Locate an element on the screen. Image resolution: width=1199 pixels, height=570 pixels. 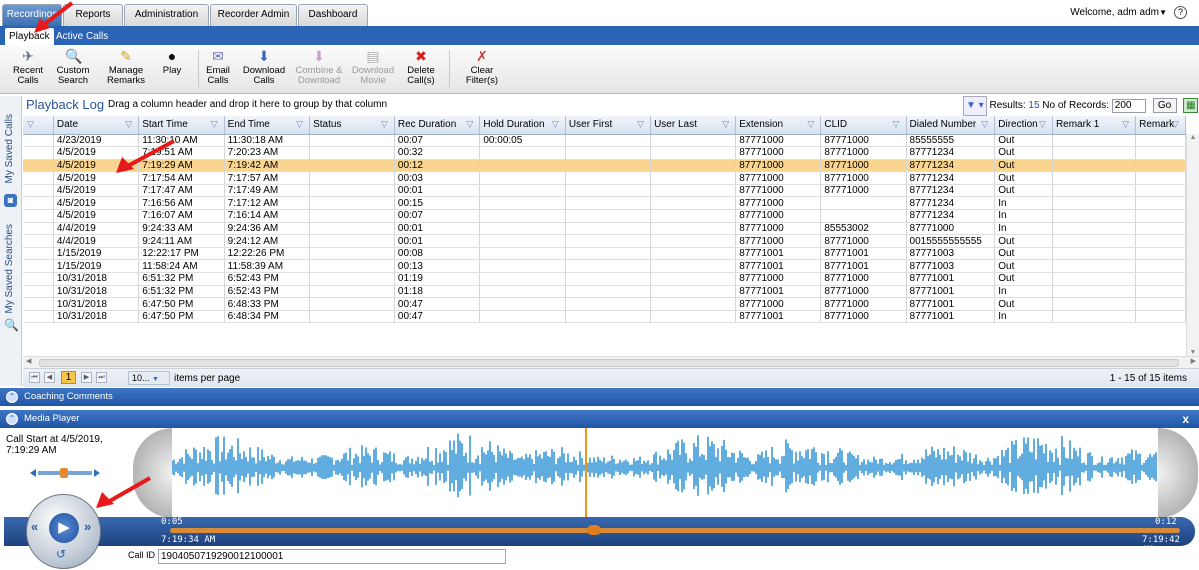
scroll-down-icon: ▼ is located at coordinates (1193, 352).